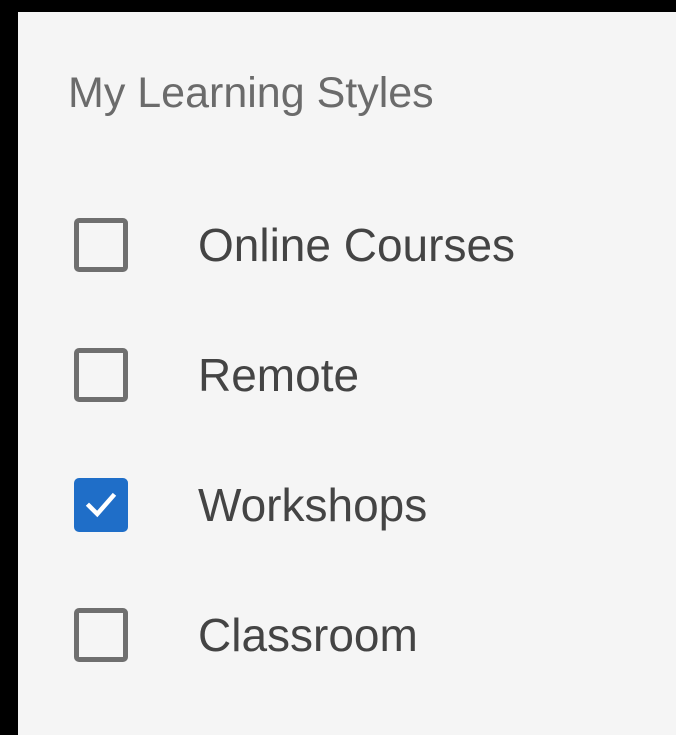 Image resolution: width=676 pixels, height=735 pixels. I want to click on option-workshops: Workshops, so click(250, 505).